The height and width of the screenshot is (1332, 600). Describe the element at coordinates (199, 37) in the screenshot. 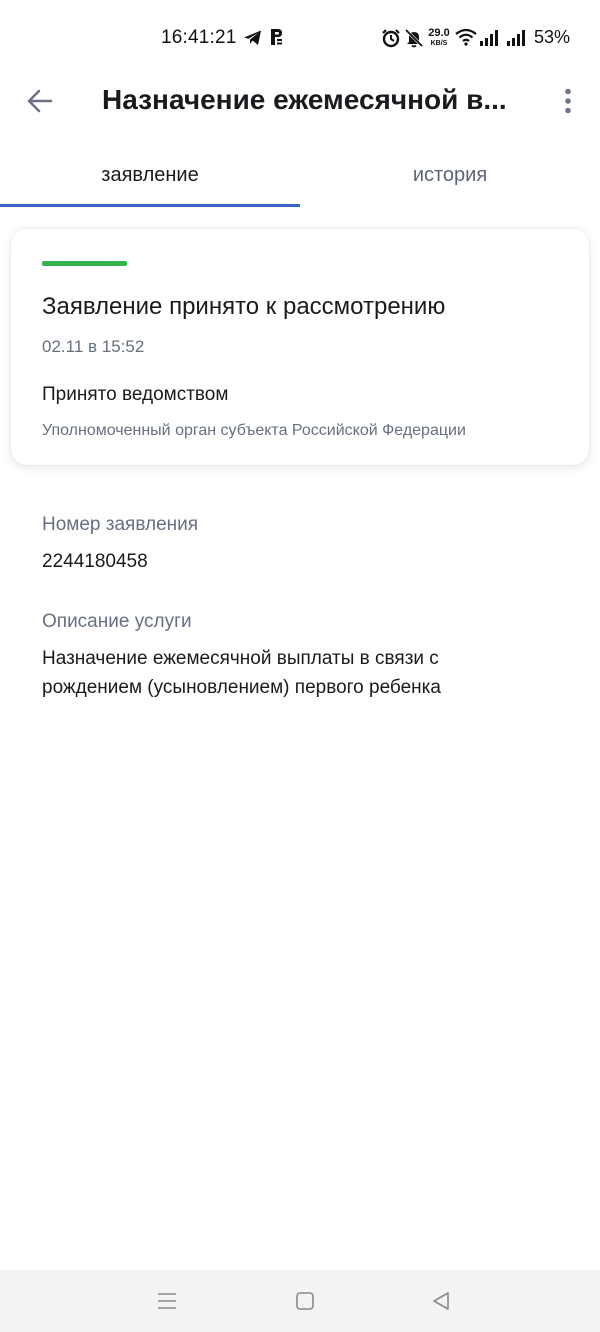

I see `status-time: 16:41:21` at that location.